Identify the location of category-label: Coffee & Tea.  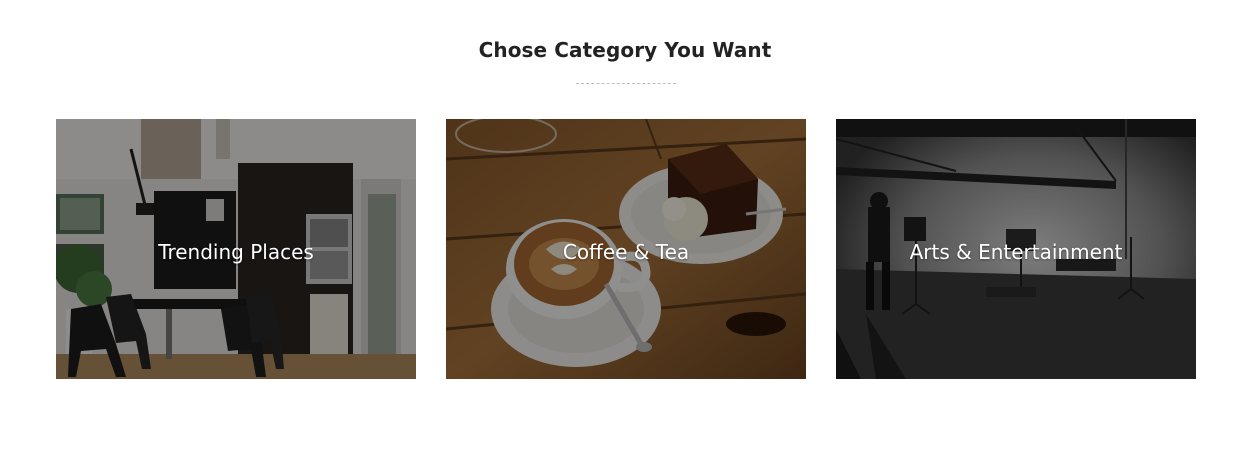
(626, 252).